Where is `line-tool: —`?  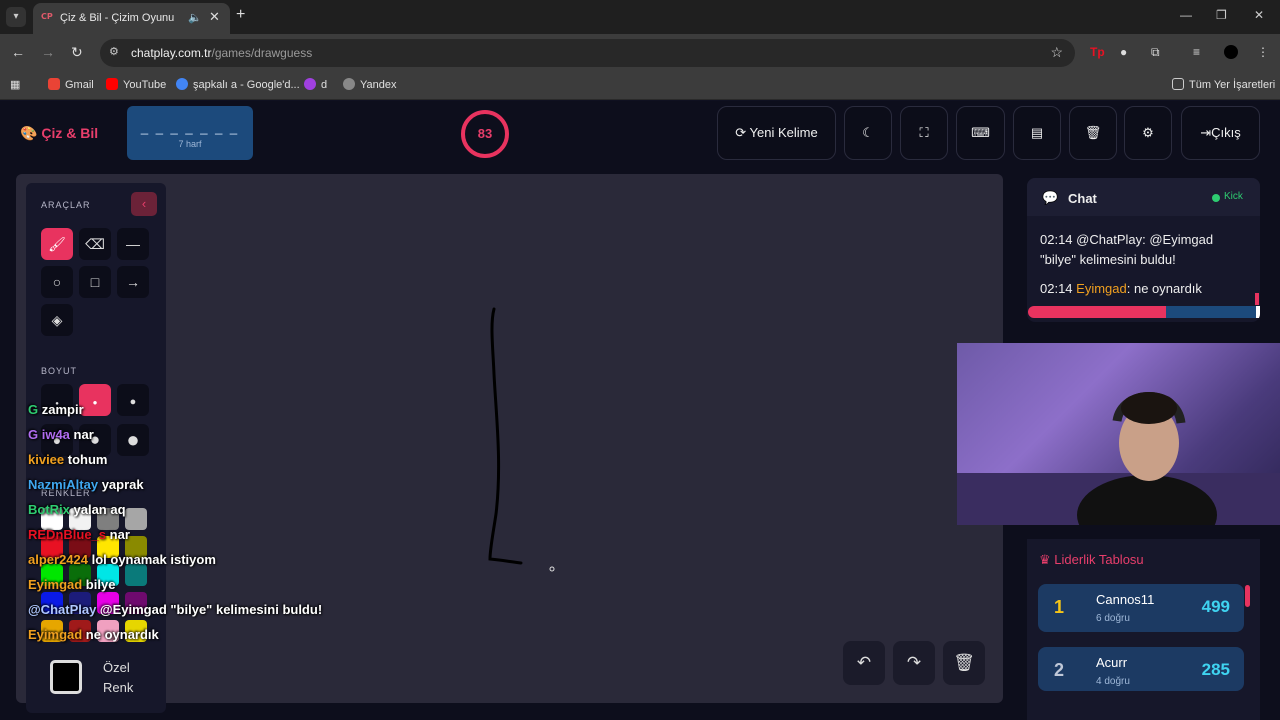
line-tool: — is located at coordinates (133, 244).